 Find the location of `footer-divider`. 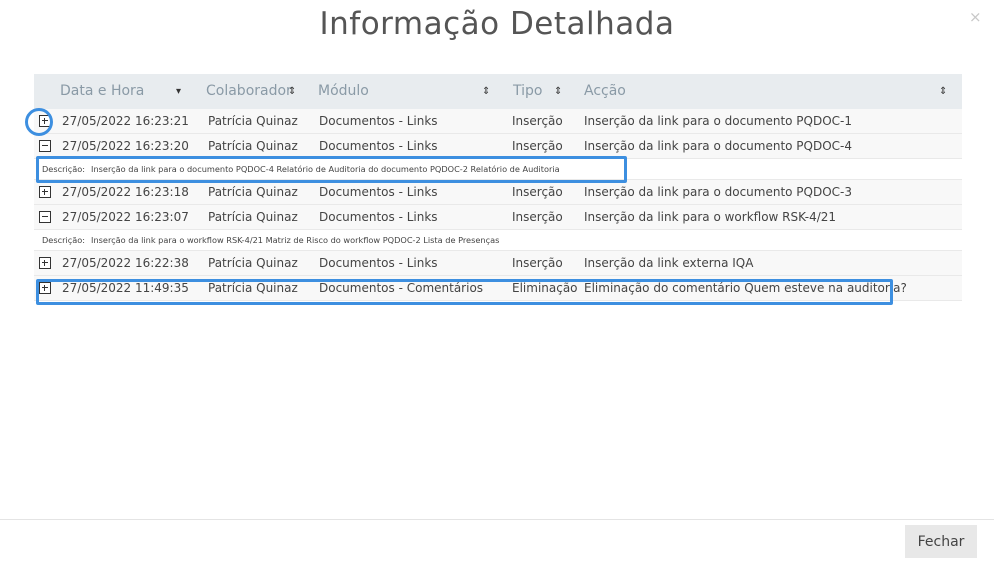

footer-divider is located at coordinates (497, 519).